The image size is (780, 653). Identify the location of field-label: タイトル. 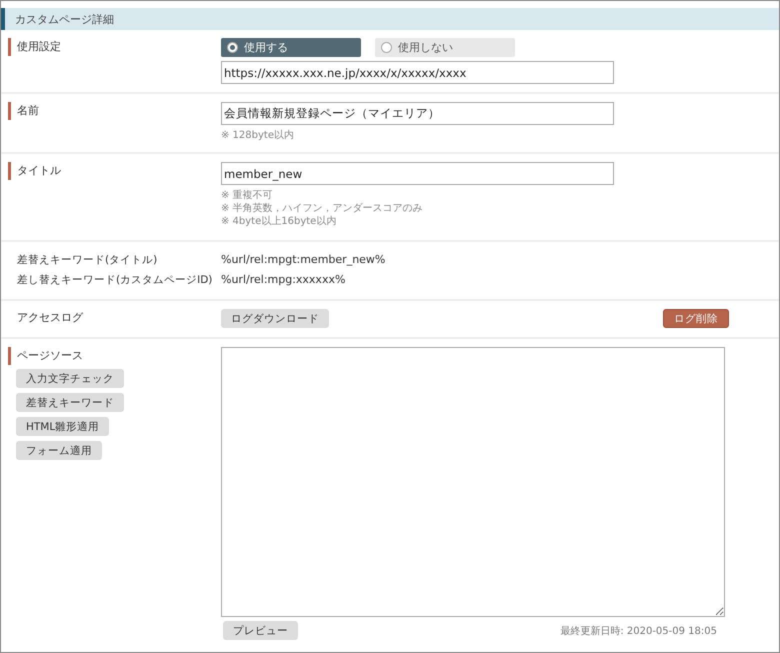
(34, 171).